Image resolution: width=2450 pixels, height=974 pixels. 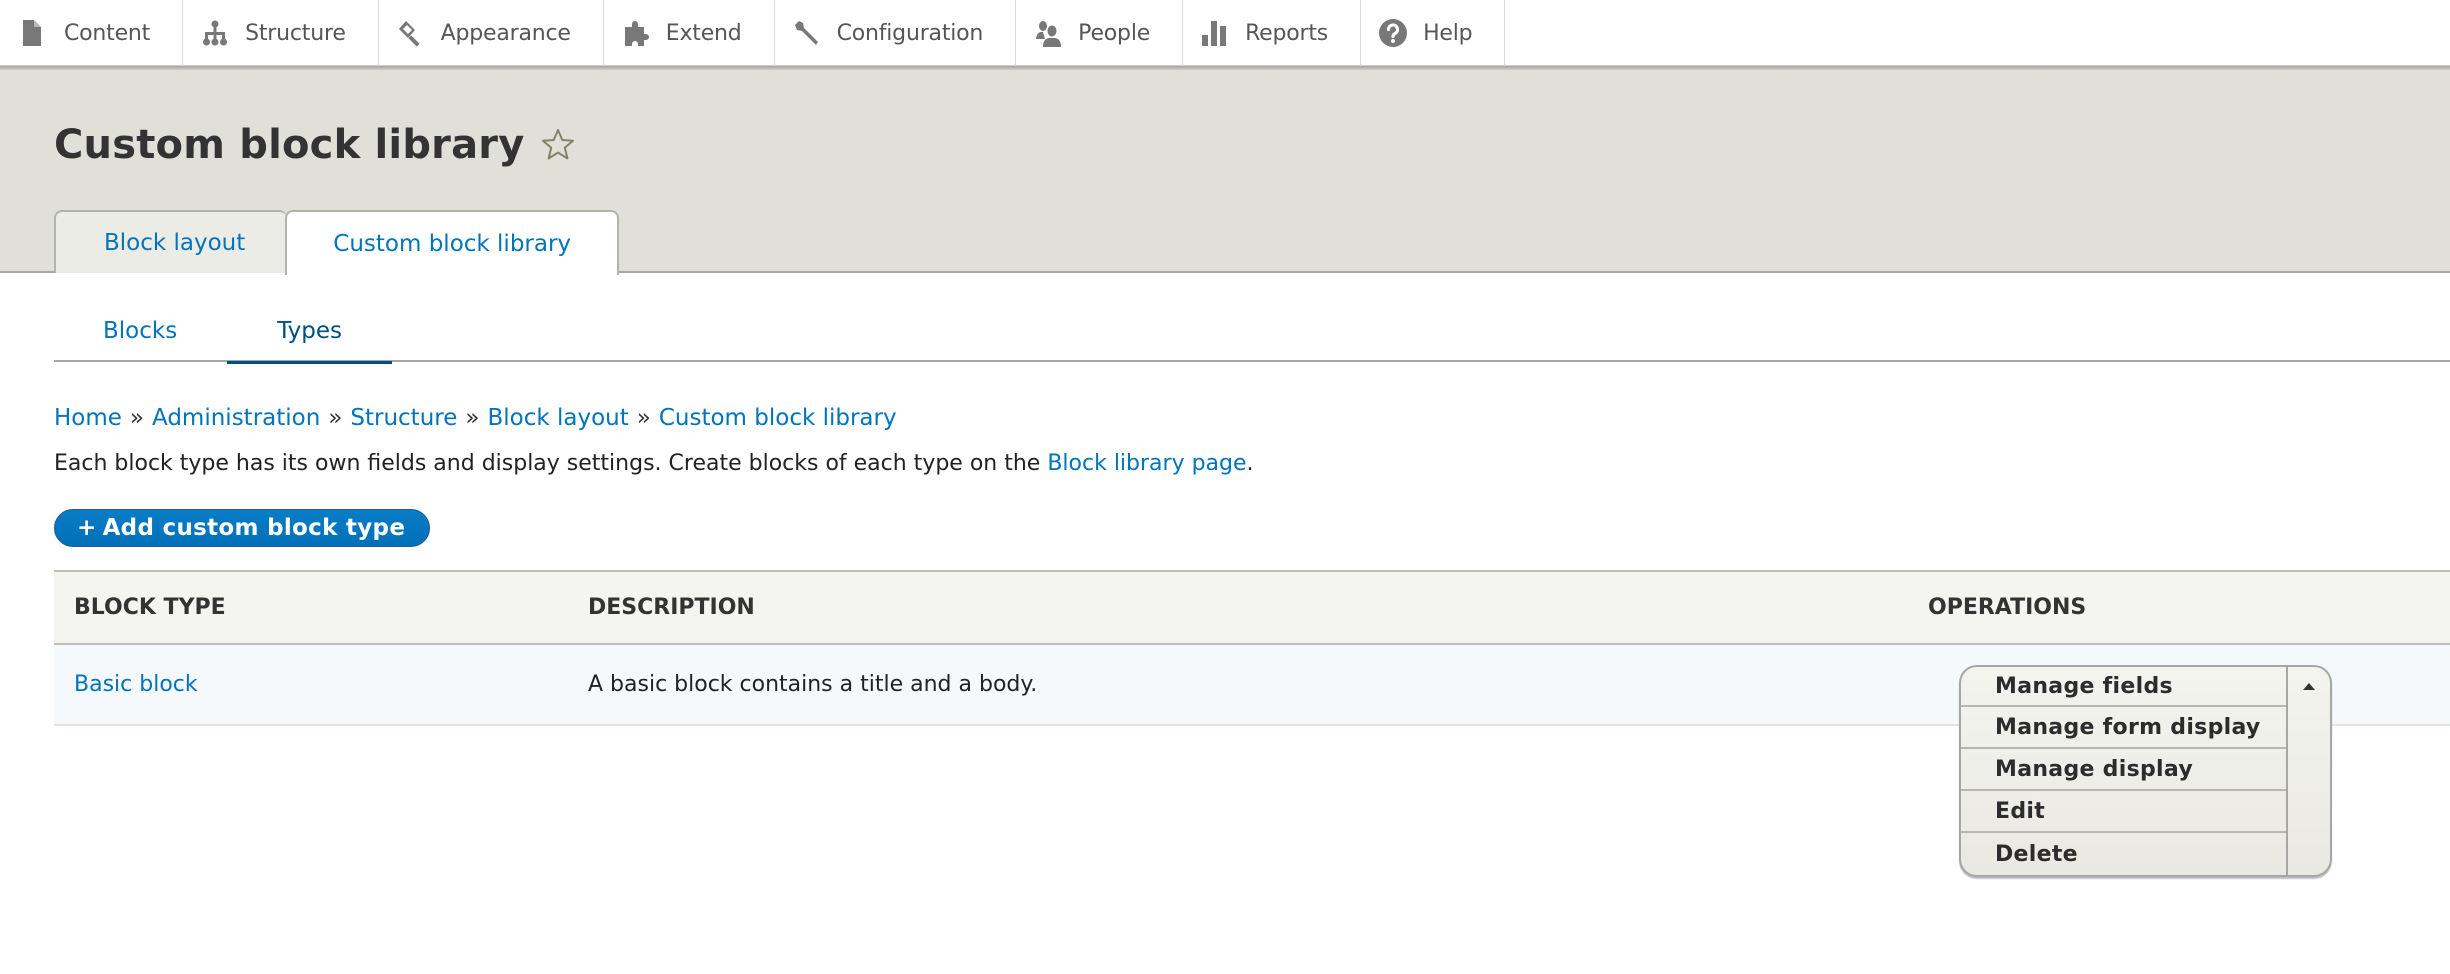 I want to click on toolbar-item-label: Appearance, so click(x=505, y=33).